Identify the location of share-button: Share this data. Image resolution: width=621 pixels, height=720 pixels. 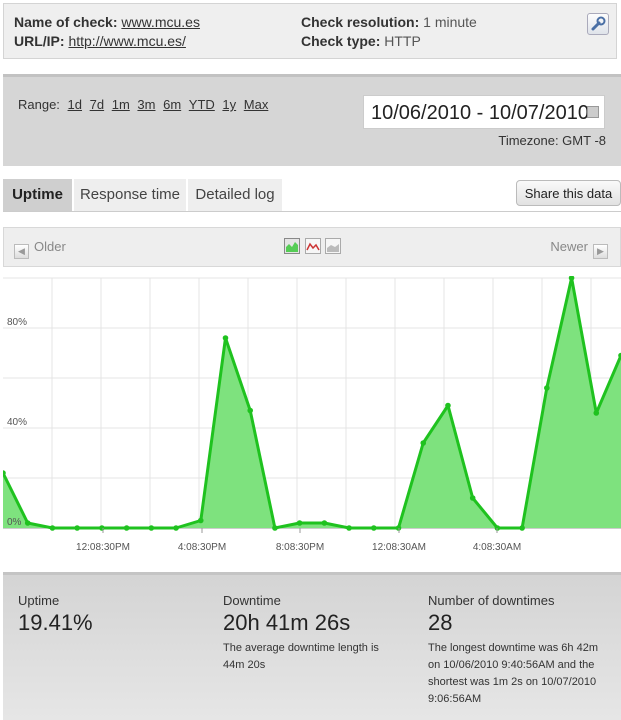
(568, 193).